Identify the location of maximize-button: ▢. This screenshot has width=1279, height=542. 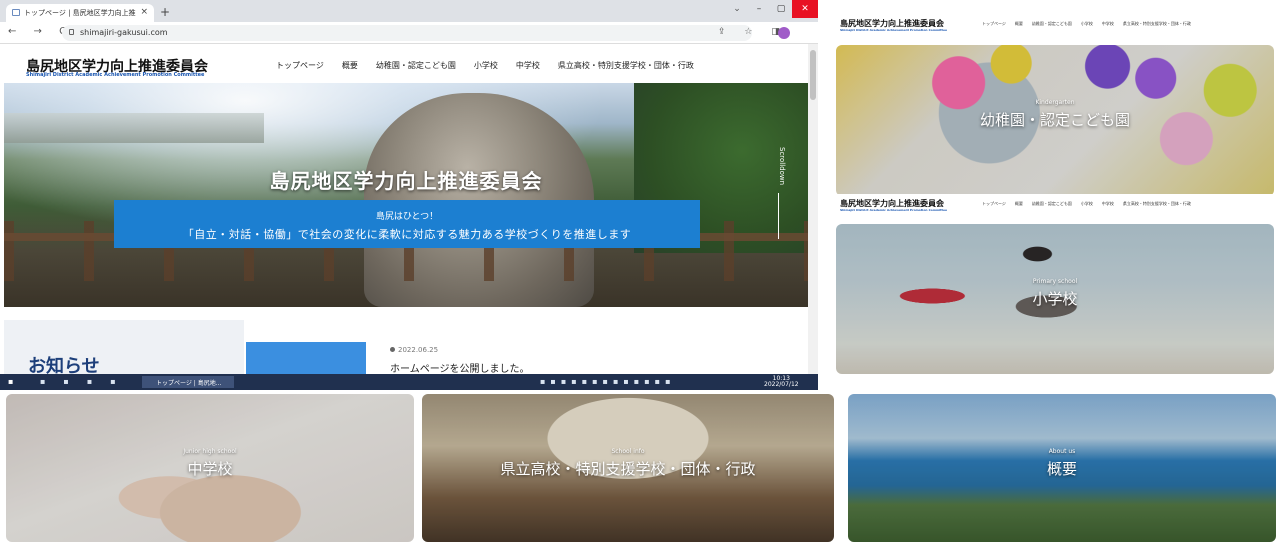
(781, 9).